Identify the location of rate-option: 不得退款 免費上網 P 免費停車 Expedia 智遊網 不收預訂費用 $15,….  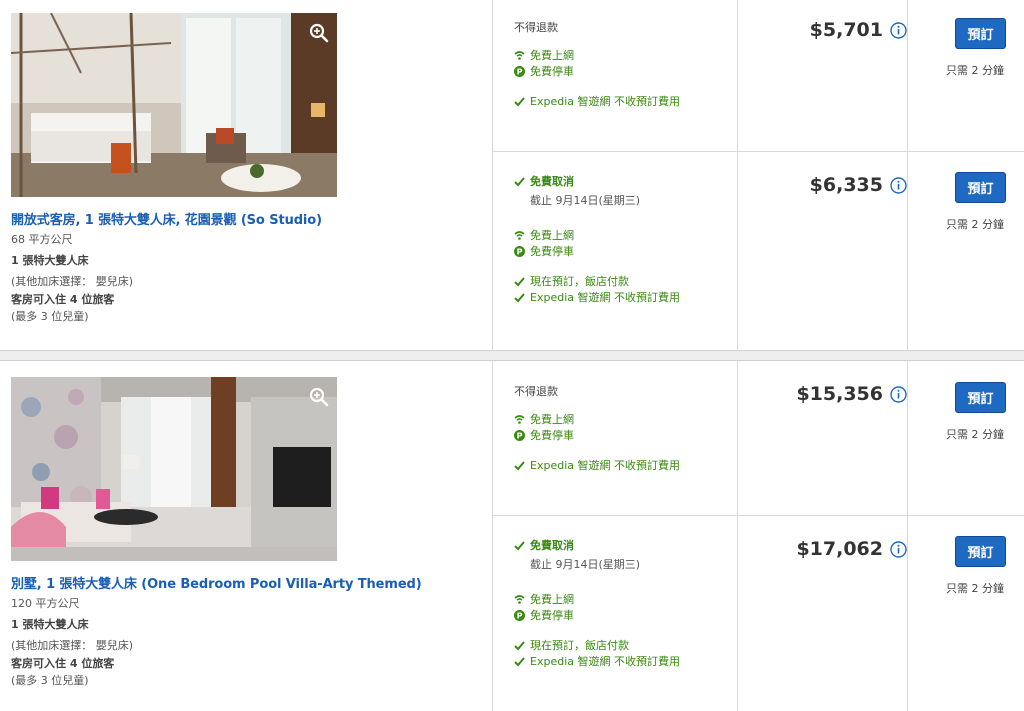
(758, 438).